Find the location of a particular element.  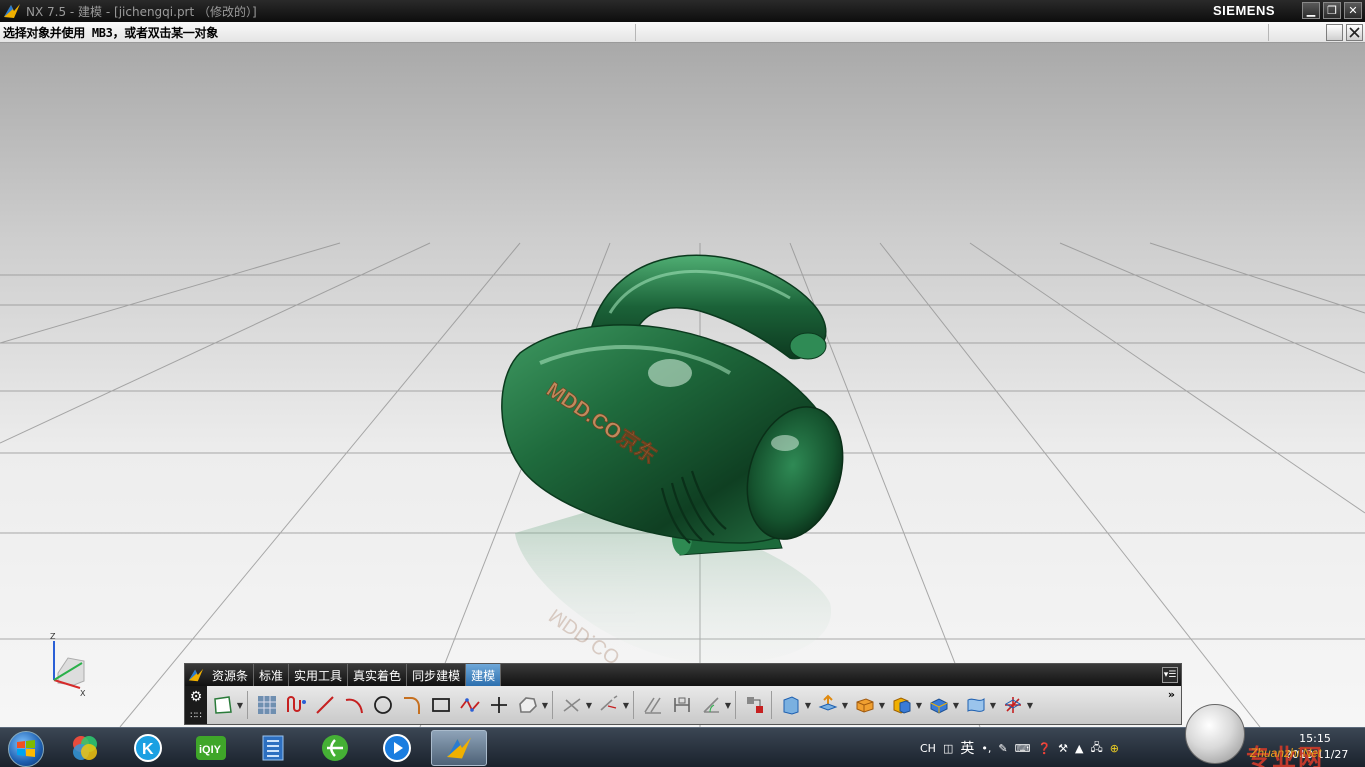

tab-standard: 标准 is located at coordinates (272, 675).